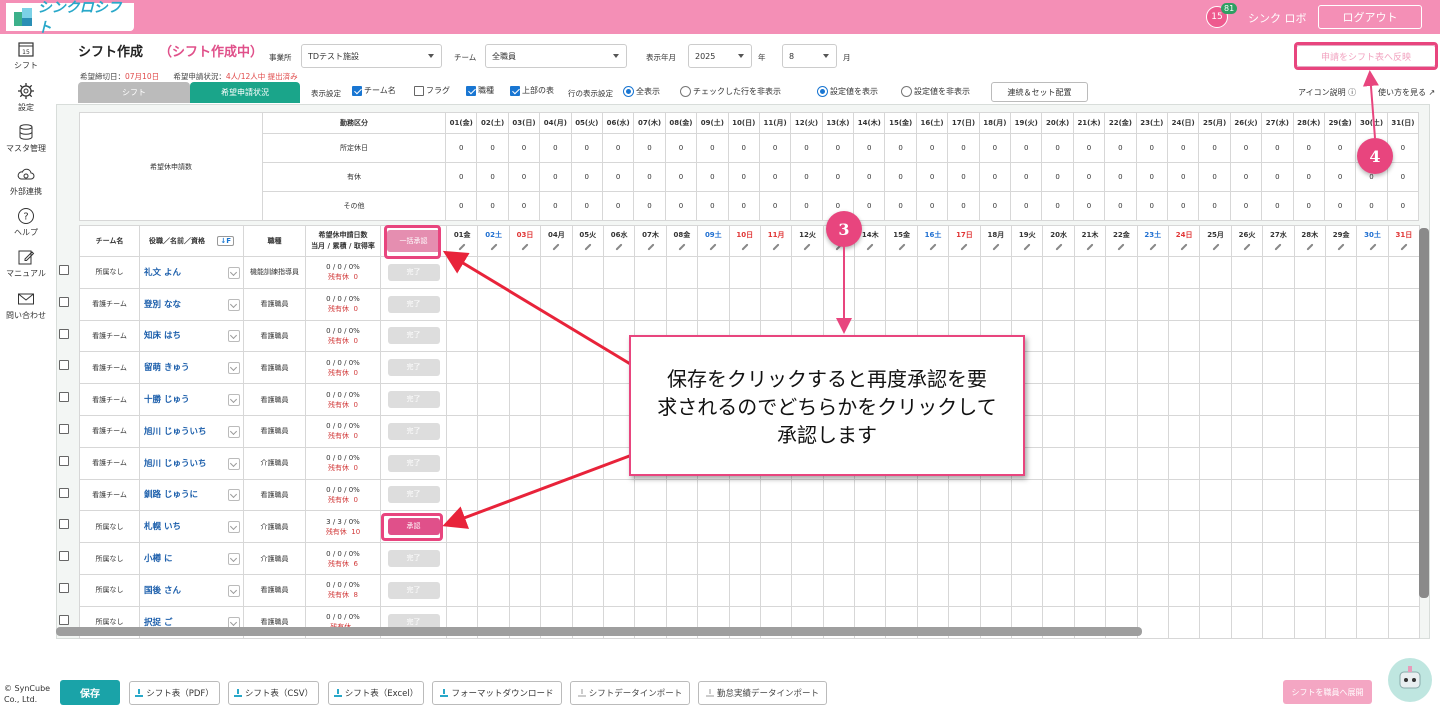  I want to click on row-checkbox, so click(64, 429).